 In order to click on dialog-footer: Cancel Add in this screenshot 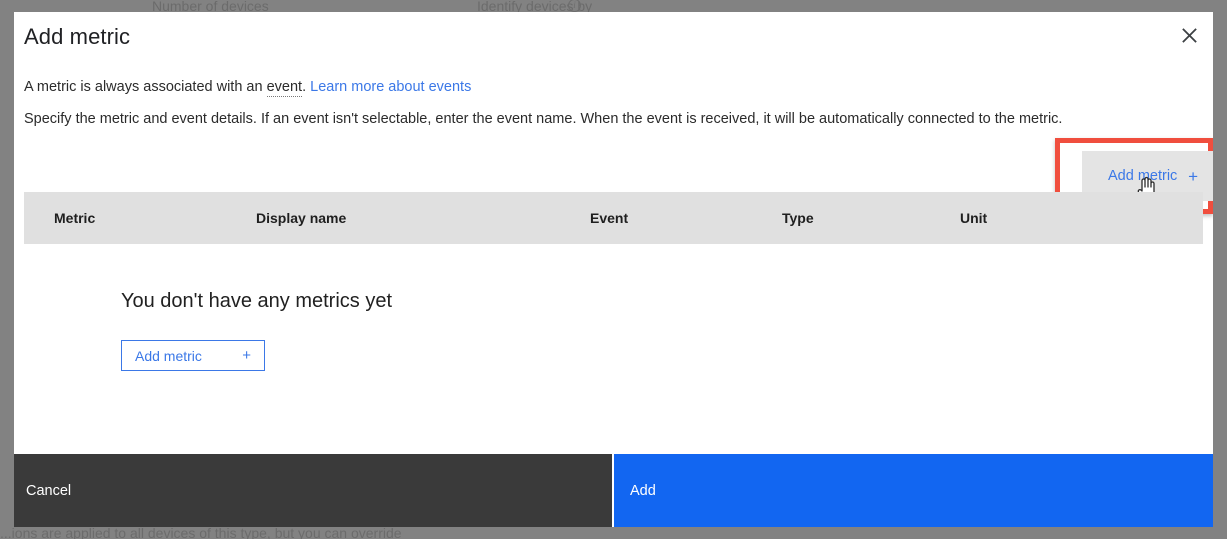, I will do `click(613, 490)`.